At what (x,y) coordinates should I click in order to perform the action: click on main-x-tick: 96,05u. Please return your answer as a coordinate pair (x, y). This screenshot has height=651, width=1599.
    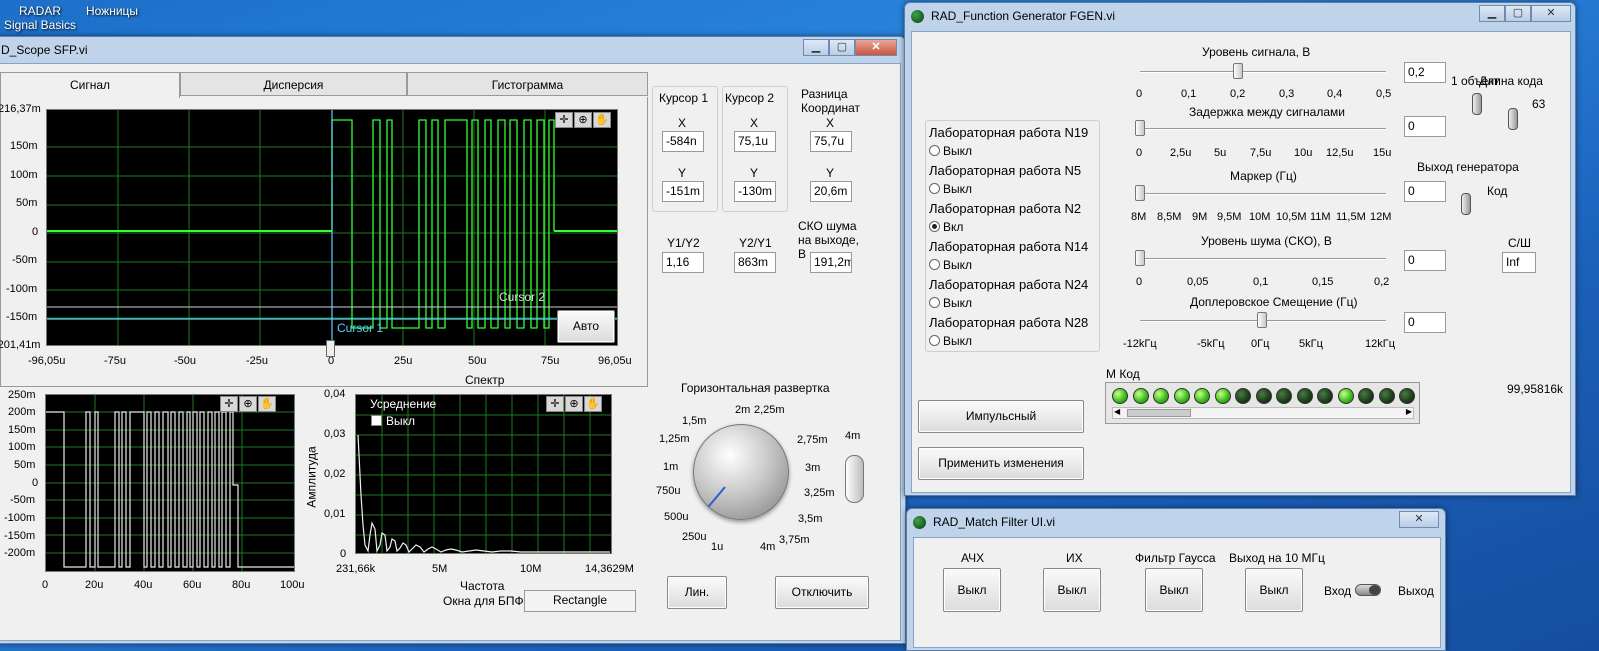
    Looking at the image, I should click on (615, 361).